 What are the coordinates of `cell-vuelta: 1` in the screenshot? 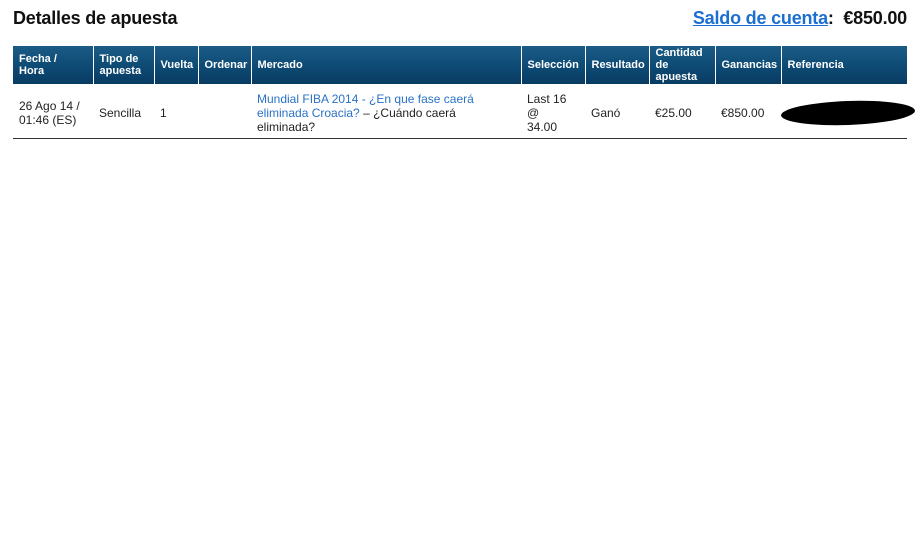 It's located at (176, 111).